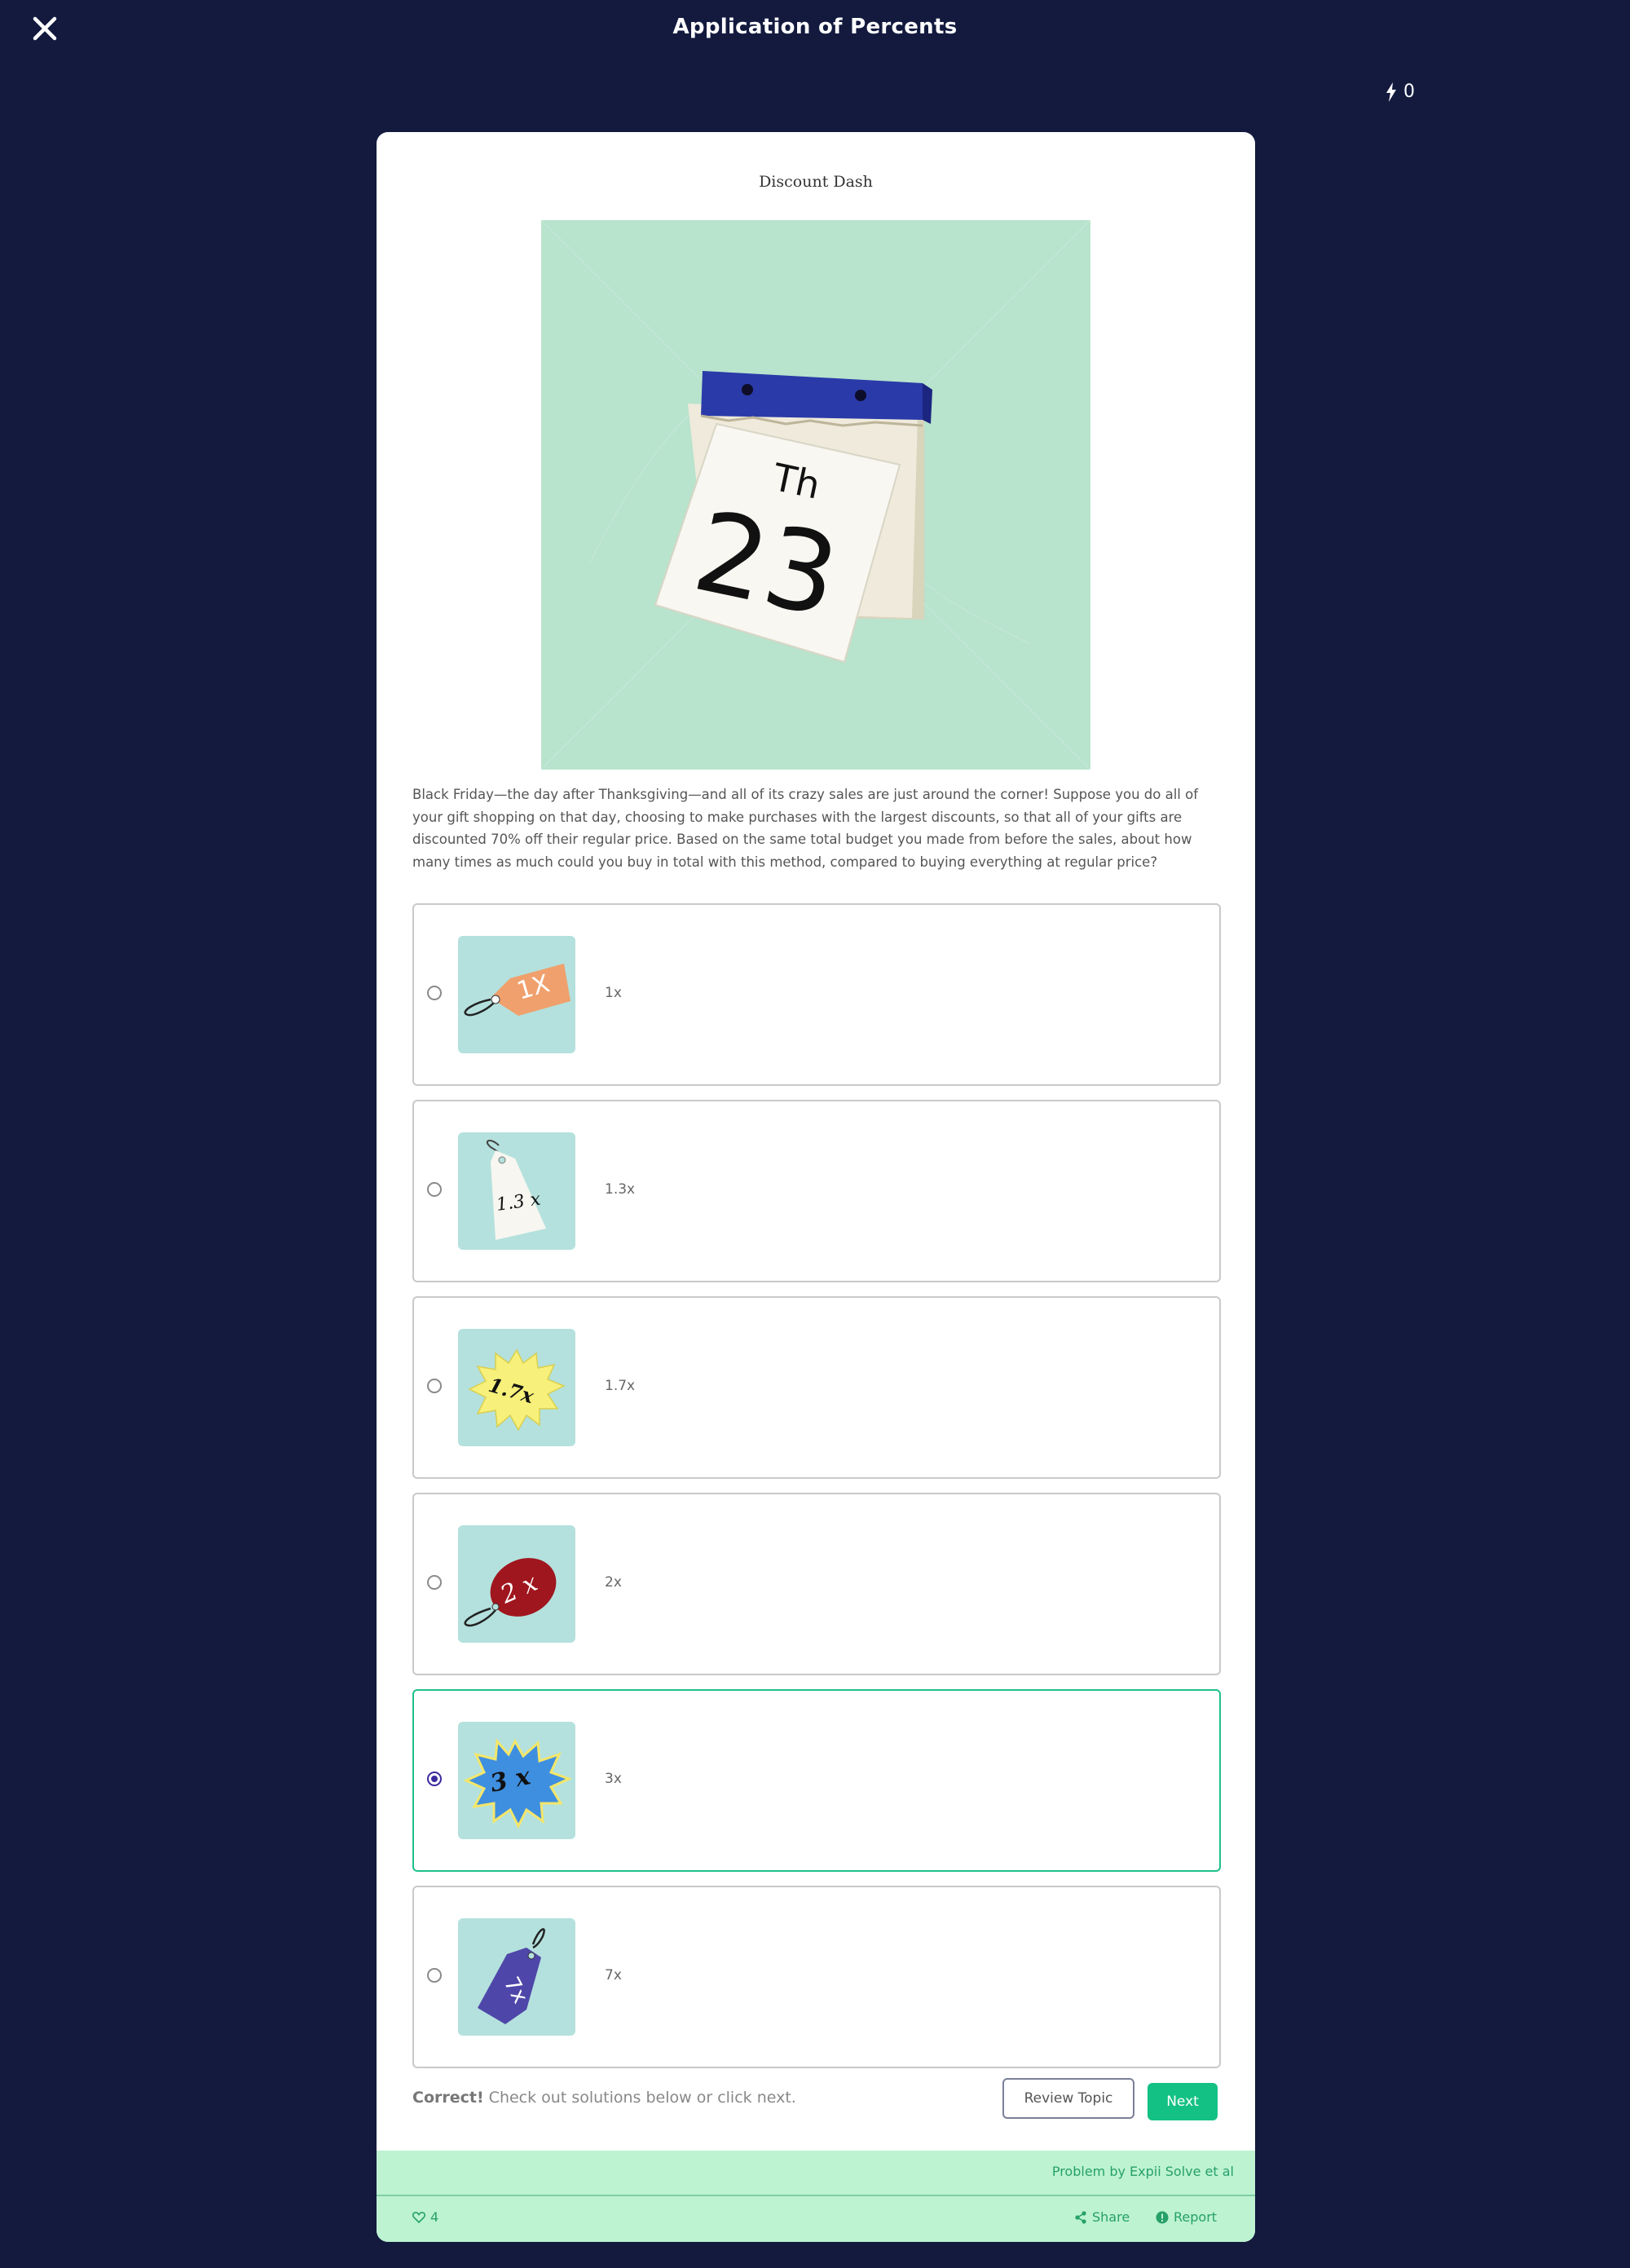 The image size is (1630, 2268). Describe the element at coordinates (816, 994) in the screenshot. I see `answer-option-1x: 1X 1x` at that location.